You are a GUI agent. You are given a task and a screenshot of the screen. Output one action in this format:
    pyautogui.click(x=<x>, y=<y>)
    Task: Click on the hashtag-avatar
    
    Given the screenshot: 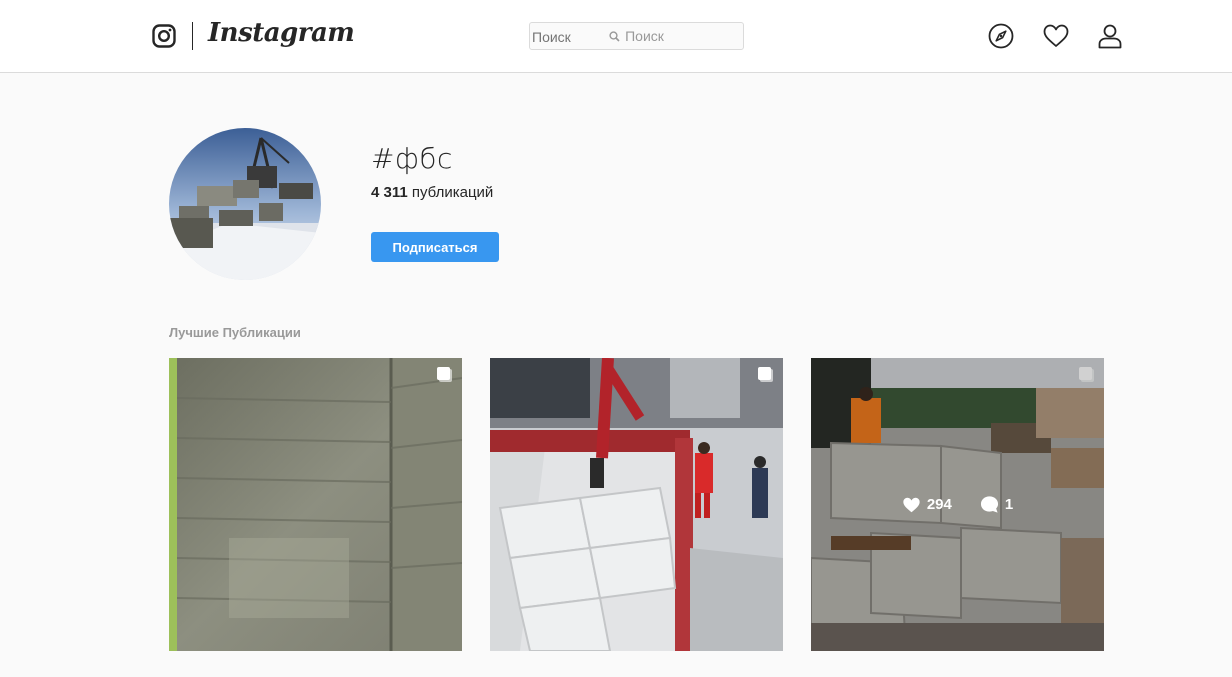 What is the action you would take?
    pyautogui.click(x=245, y=204)
    